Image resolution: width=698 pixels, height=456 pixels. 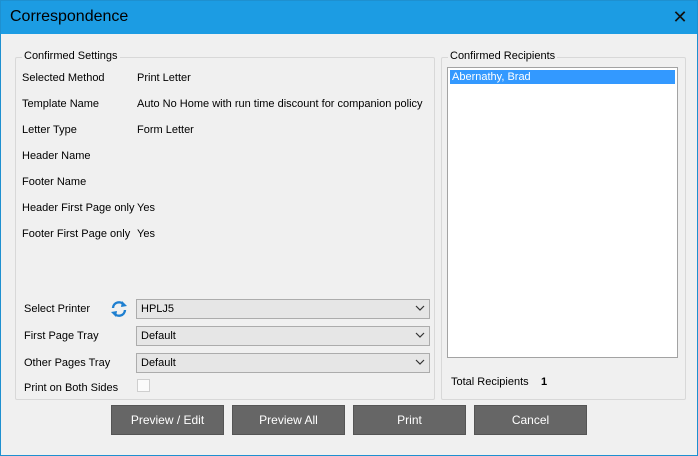 I want to click on footer-first-page-value: Yes, so click(x=146, y=234).